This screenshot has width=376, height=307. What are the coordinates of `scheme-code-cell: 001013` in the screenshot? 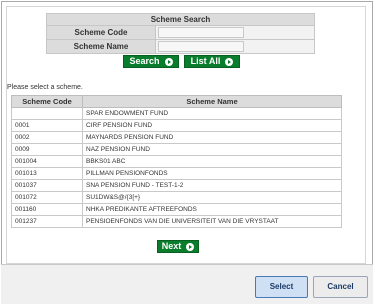 It's located at (47, 173).